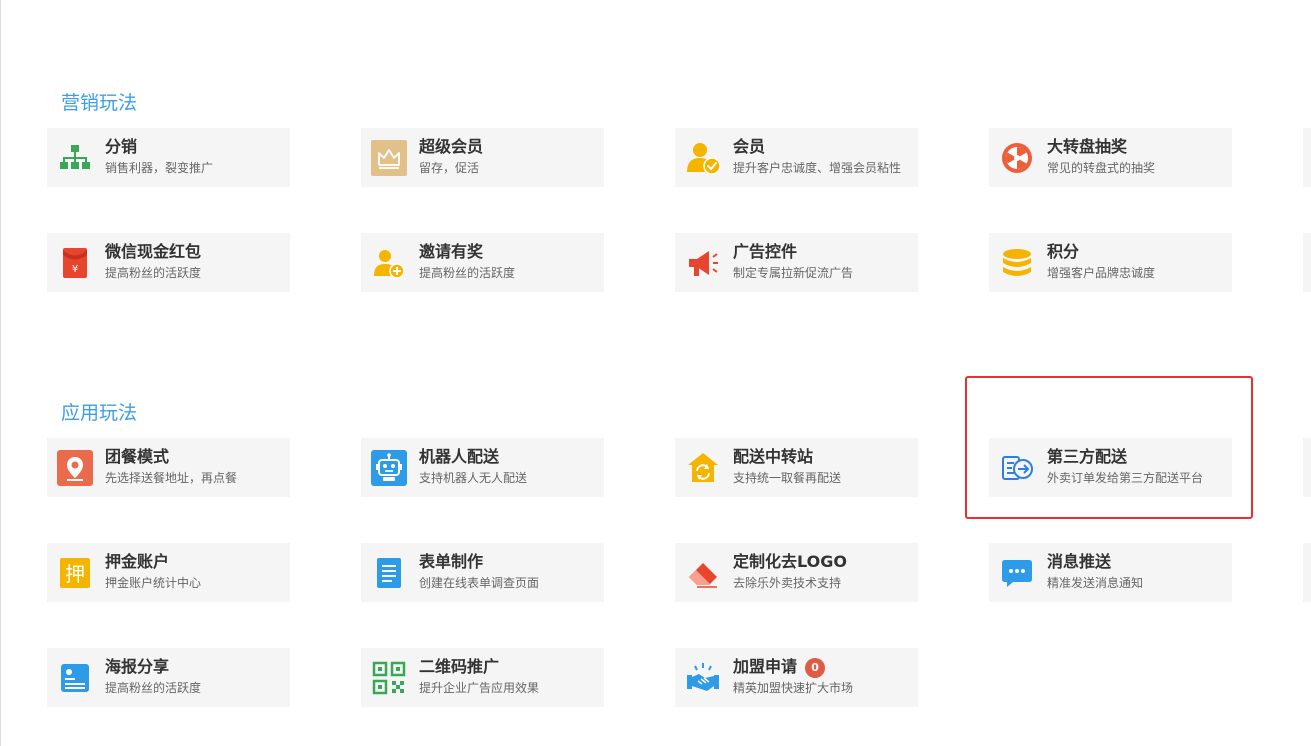 This screenshot has height=746, width=1311. What do you see at coordinates (1017, 468) in the screenshot?
I see `third-party-delivery-icon` at bounding box center [1017, 468].